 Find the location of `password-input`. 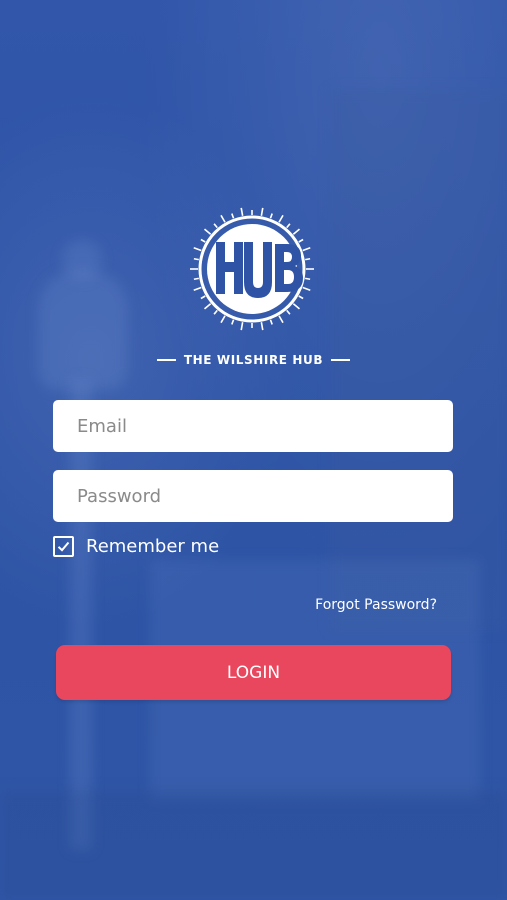

password-input is located at coordinates (253, 496).